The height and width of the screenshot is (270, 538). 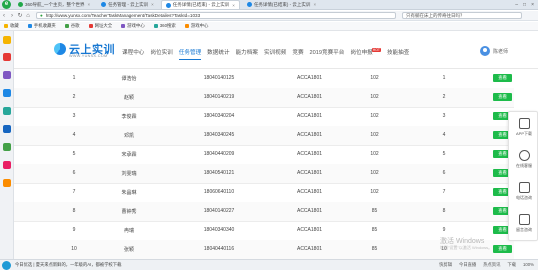 I want to click on score: 85, so click(x=374, y=249).